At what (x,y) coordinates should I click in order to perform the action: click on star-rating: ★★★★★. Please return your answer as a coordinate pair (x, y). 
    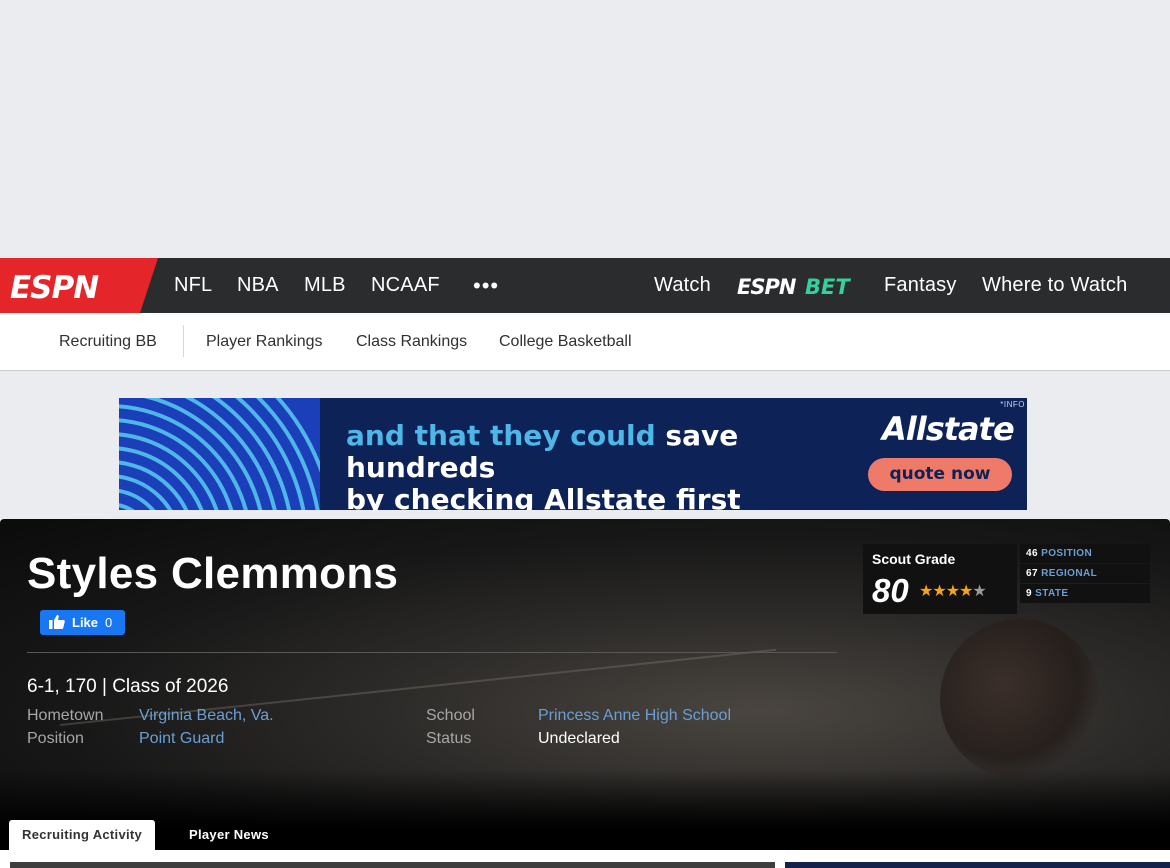
    Looking at the image, I should click on (953, 591).